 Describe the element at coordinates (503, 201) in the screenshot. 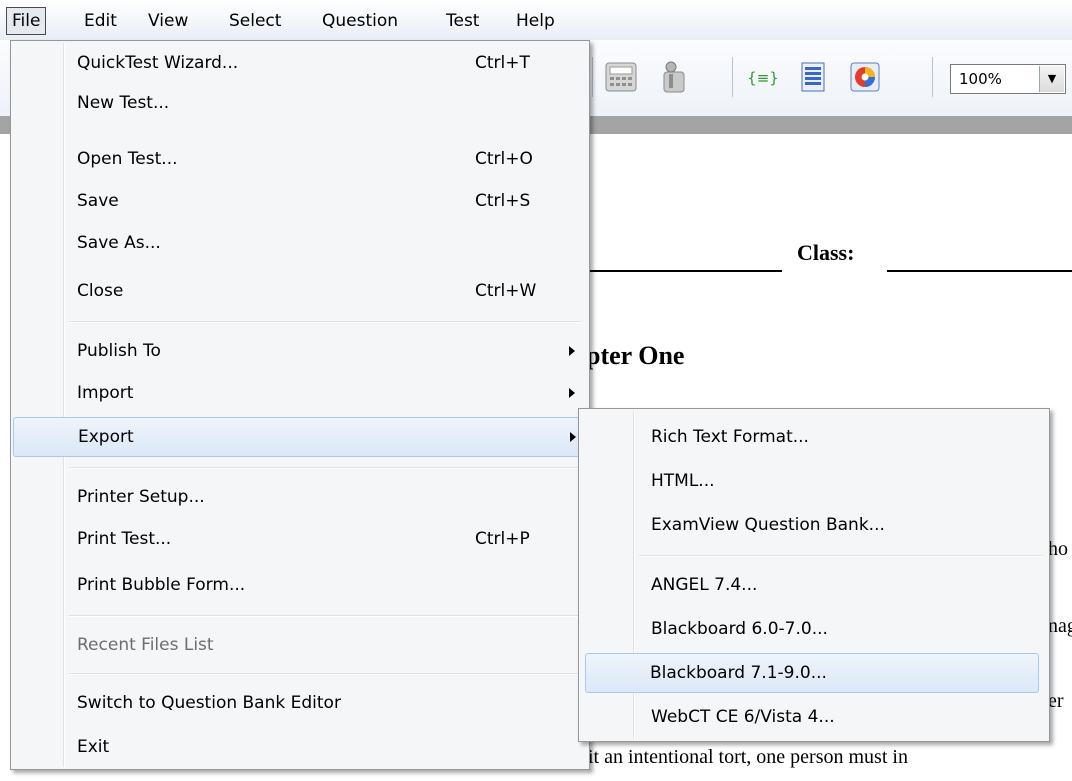

I see `menu-item-shortcut: Ctrl+S` at that location.